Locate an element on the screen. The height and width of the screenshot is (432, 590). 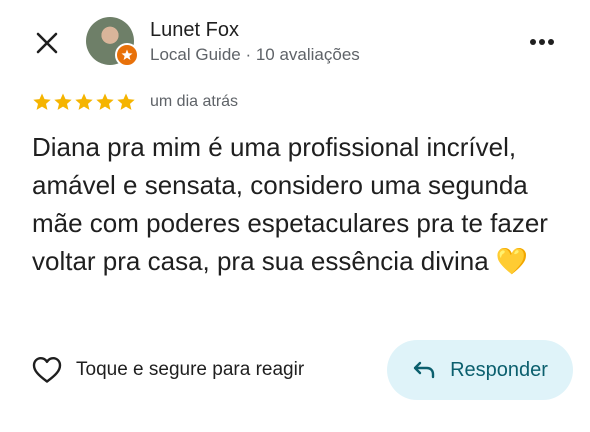
close-icon is located at coordinates (47, 43).